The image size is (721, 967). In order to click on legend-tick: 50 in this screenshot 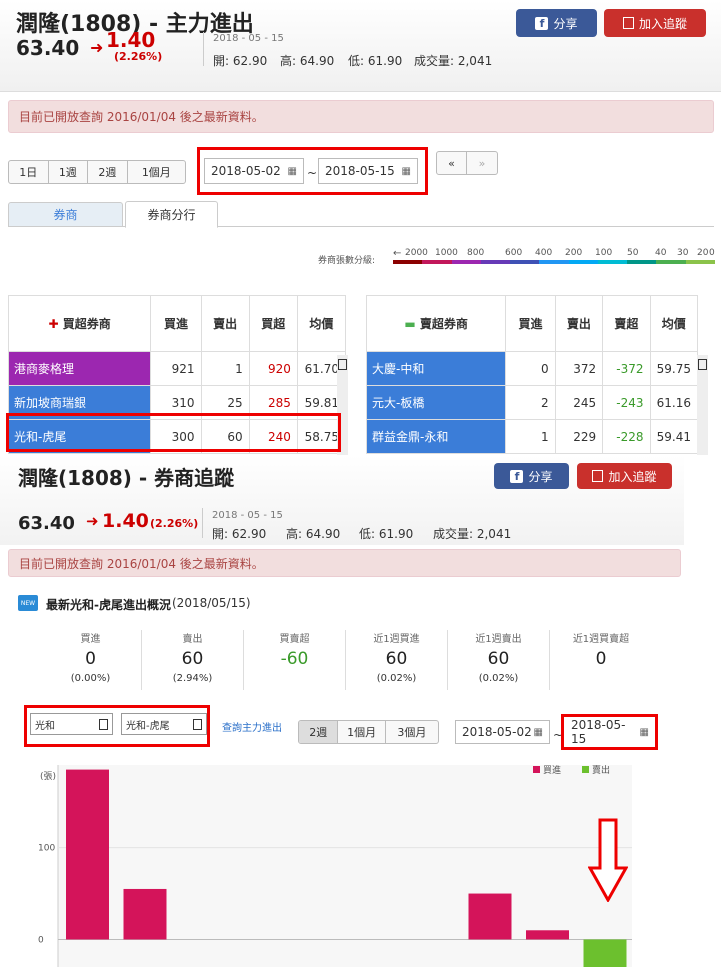, I will do `click(633, 253)`.